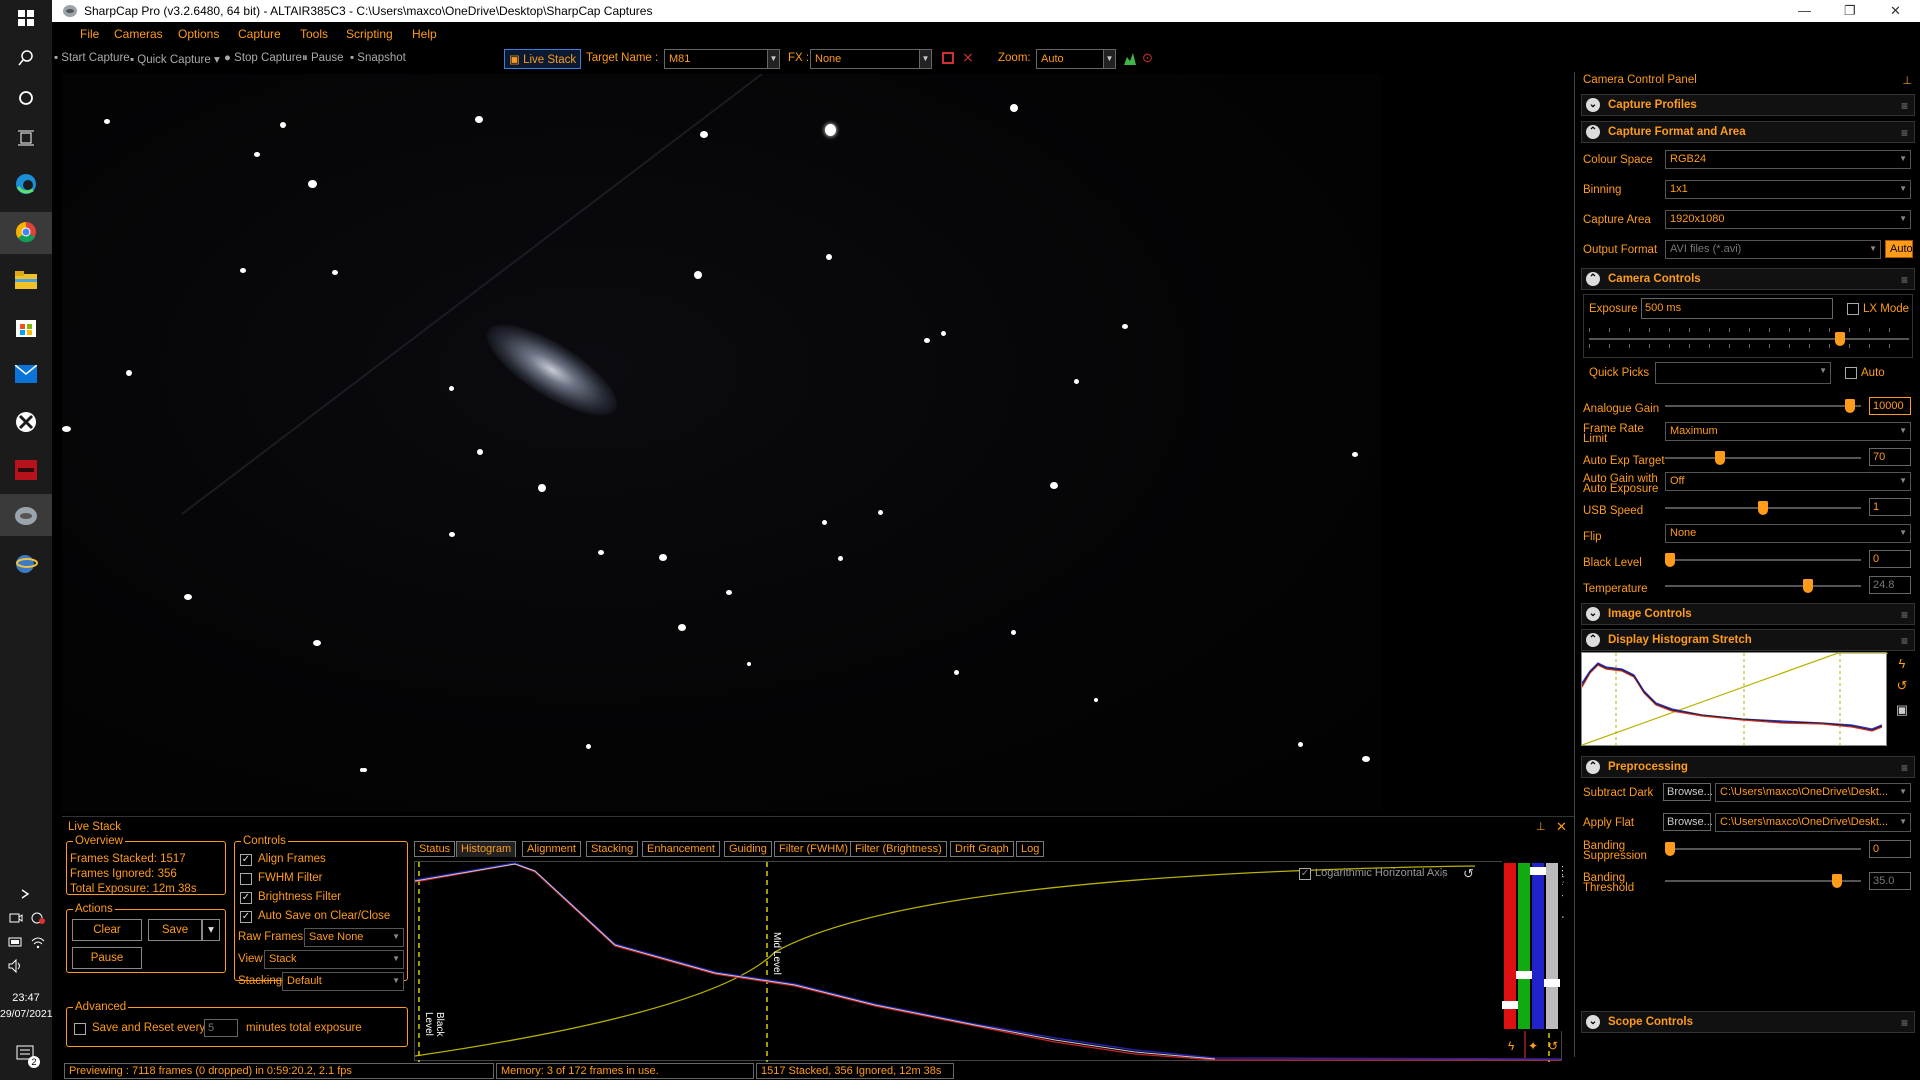 This screenshot has width=1920, height=1080. What do you see at coordinates (1773, 249) in the screenshot?
I see `output-format-select: AVI files (*.avi) ▼` at bounding box center [1773, 249].